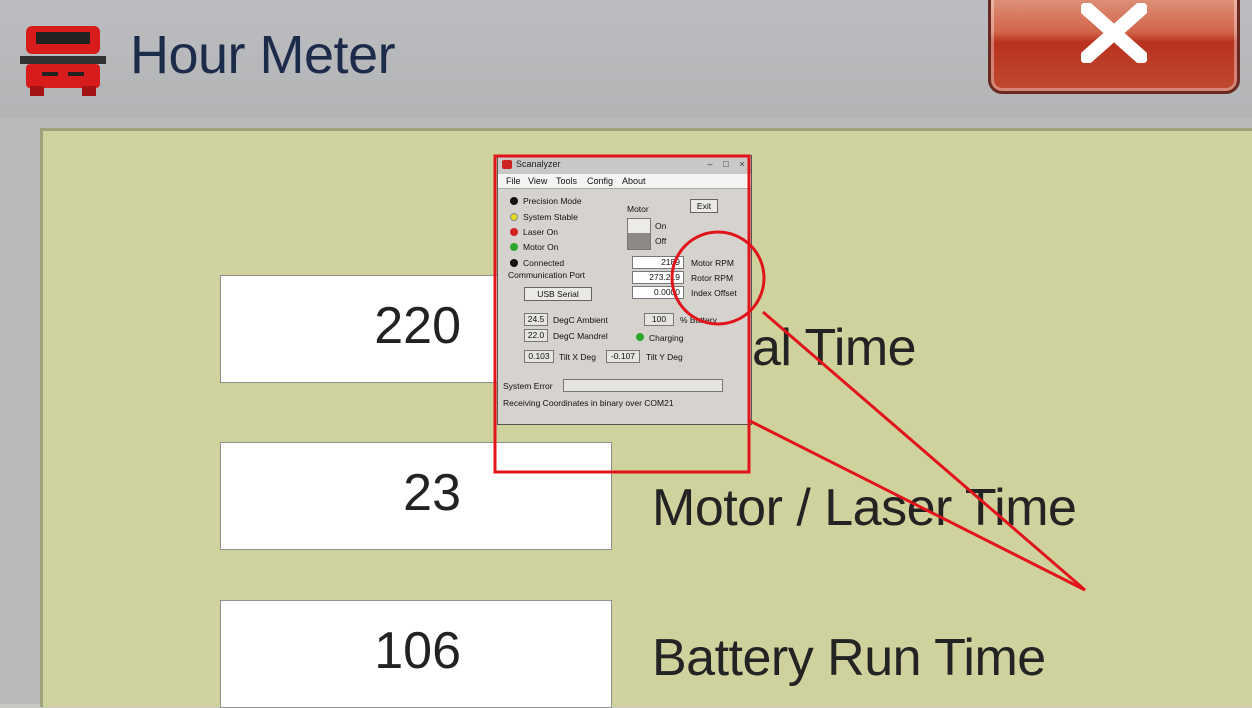  What do you see at coordinates (622, 314) in the screenshot?
I see `annotation-rectangle` at bounding box center [622, 314].